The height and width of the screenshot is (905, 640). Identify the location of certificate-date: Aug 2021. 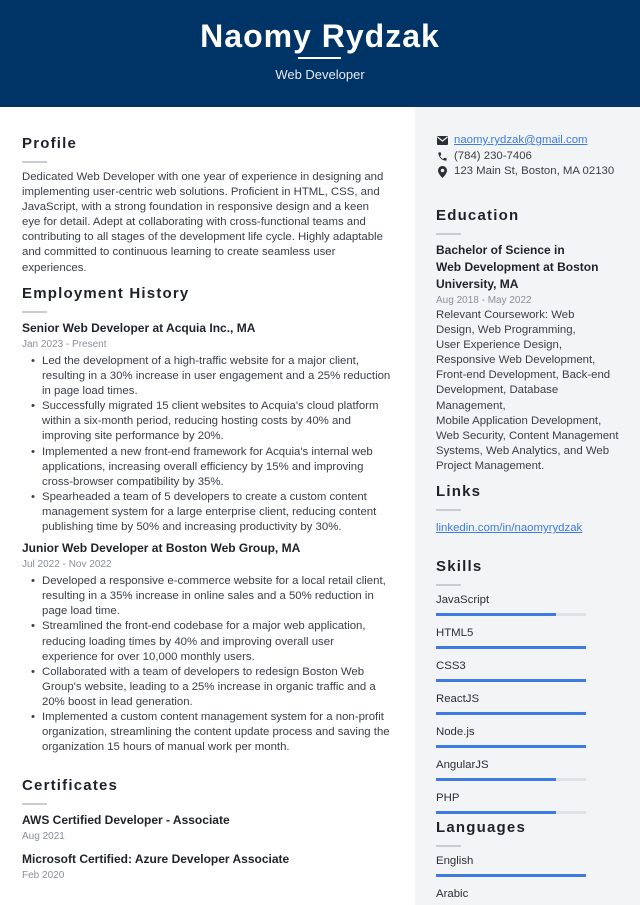
(43, 836).